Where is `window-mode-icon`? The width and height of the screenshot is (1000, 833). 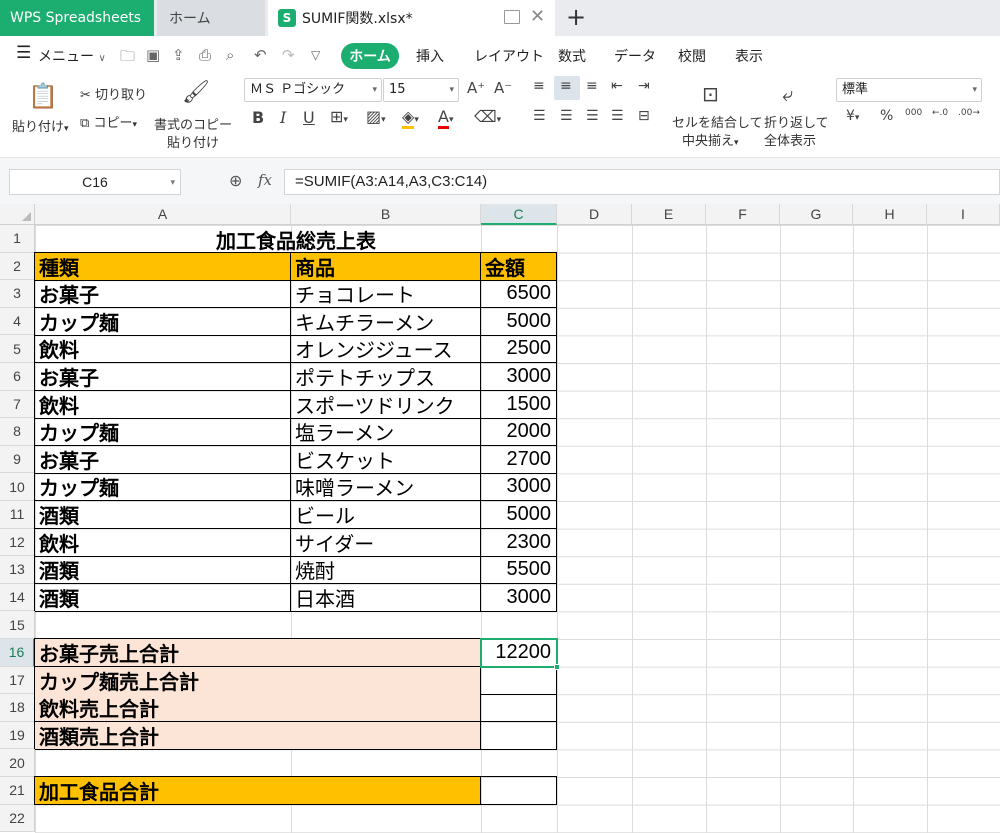 window-mode-icon is located at coordinates (512, 17).